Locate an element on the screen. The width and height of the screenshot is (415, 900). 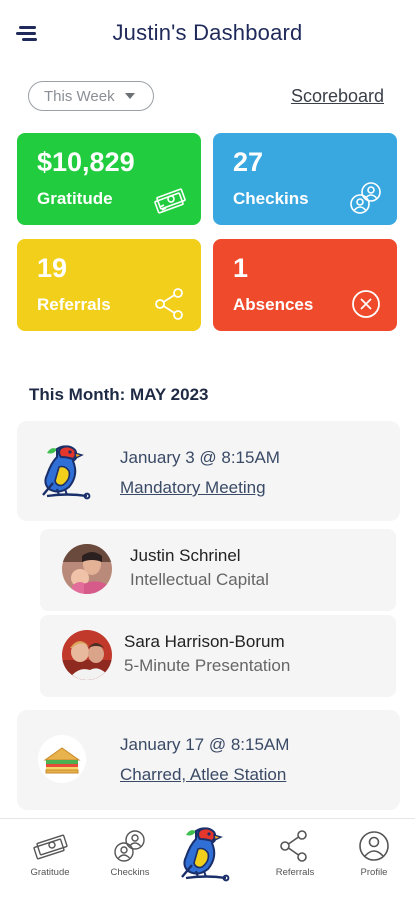
bottom-nav: Gratitude Checkins Referrals Profile is located at coordinates (207, 859).